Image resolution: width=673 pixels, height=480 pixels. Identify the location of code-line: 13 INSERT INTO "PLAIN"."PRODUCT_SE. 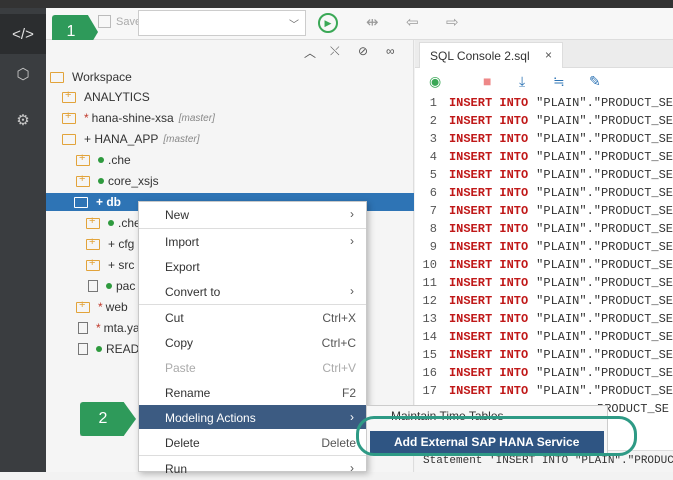
(544, 321).